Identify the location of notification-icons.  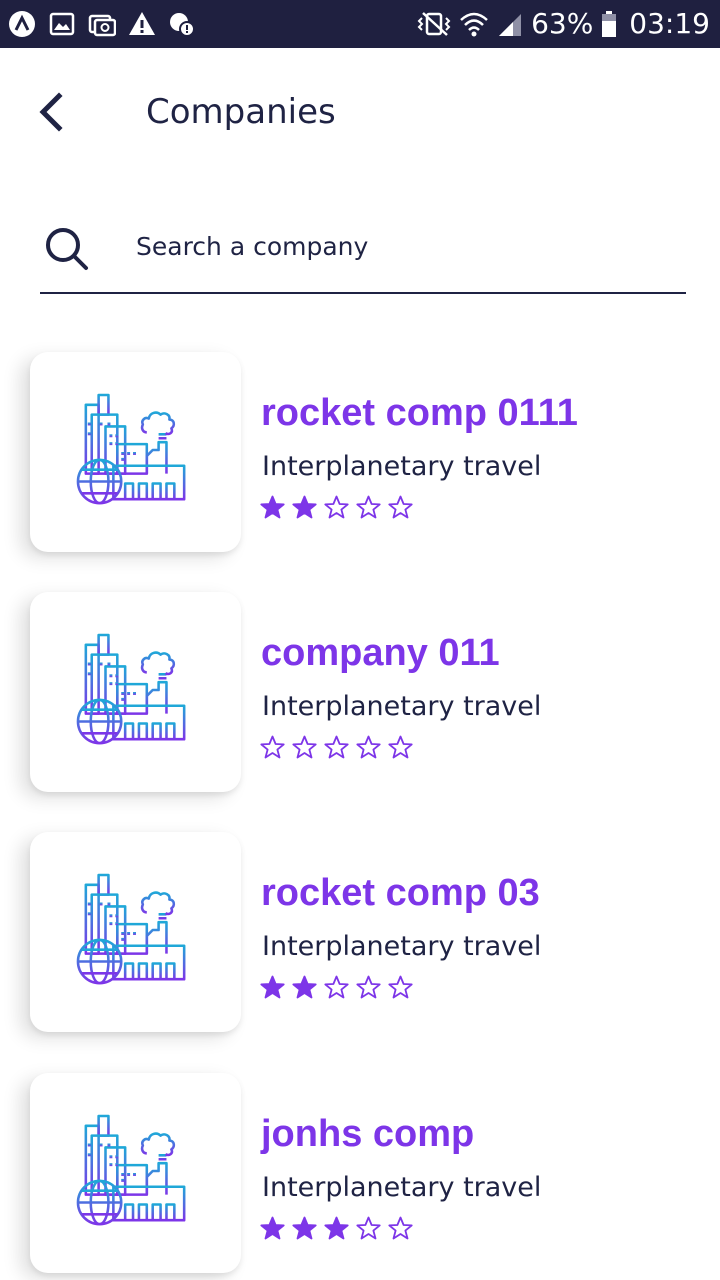
(102, 24).